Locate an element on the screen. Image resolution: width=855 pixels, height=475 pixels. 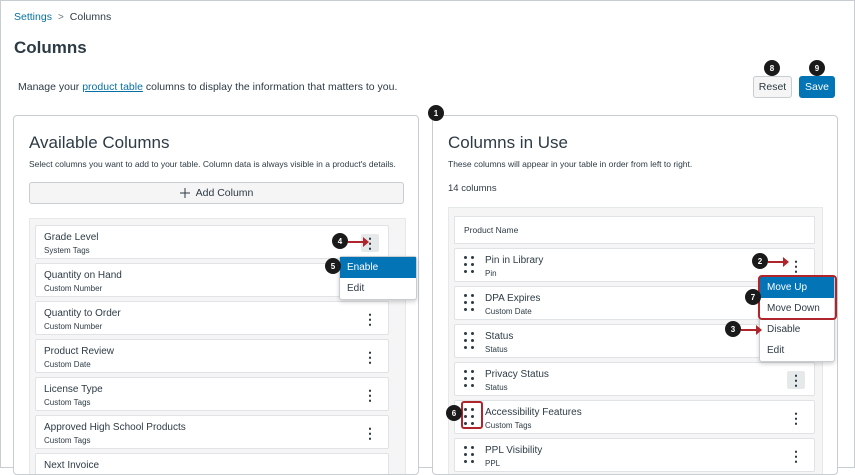
in-use-item-privacy-status: Privacy Status Status ⋮ is located at coordinates (634, 379).